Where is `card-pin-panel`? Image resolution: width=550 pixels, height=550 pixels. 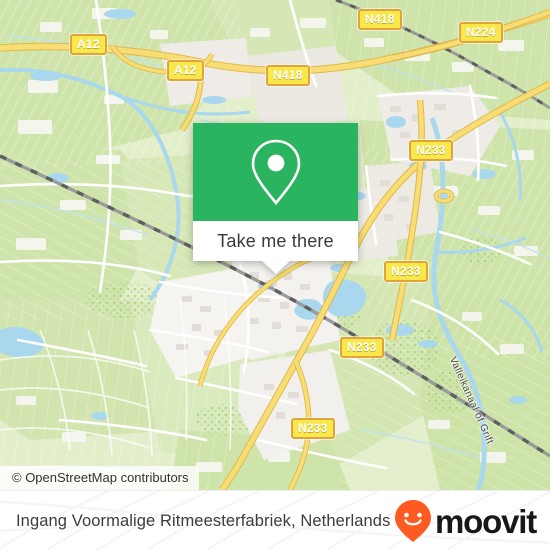 card-pin-panel is located at coordinates (275, 172).